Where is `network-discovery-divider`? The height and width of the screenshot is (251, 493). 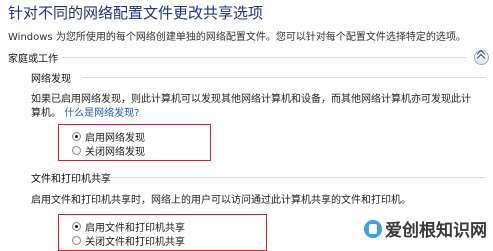
network-discovery-divider is located at coordinates (284, 77).